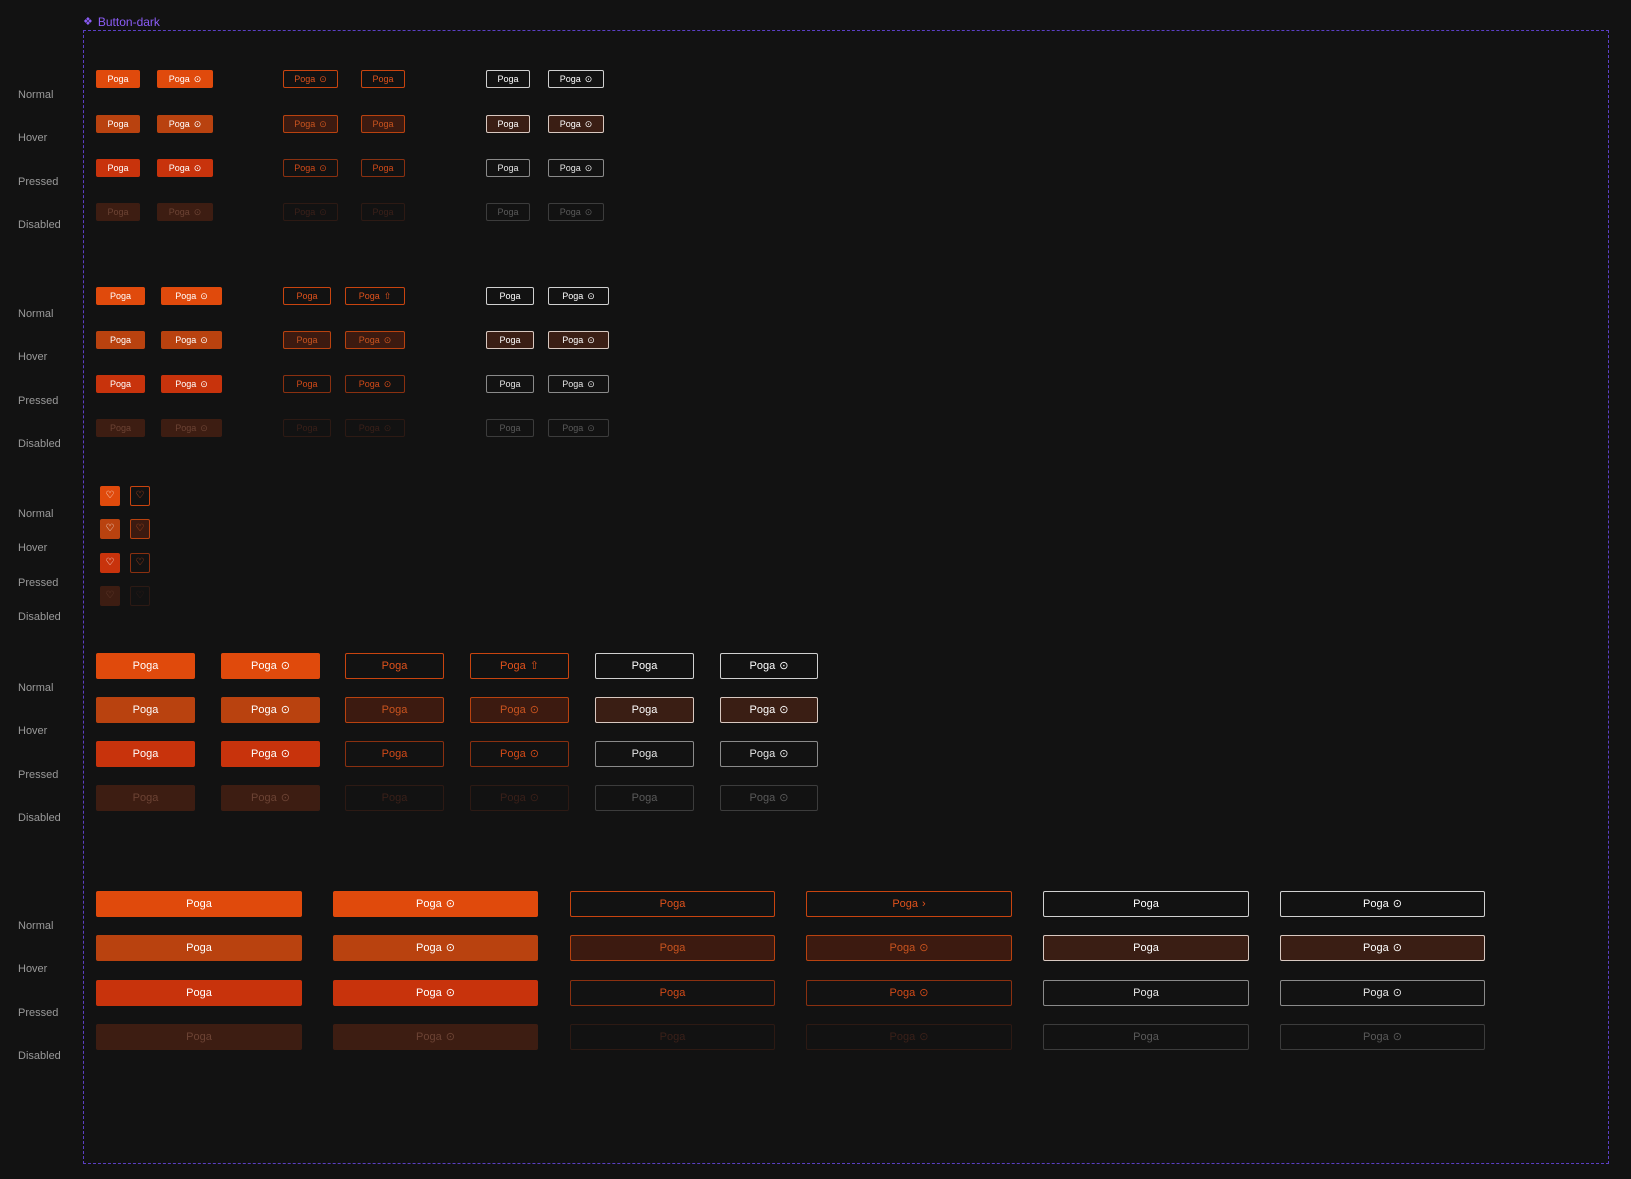 The height and width of the screenshot is (1179, 1631). What do you see at coordinates (191, 428) in the screenshot?
I see `primary-button-sm-disabled: Poga ⊙` at bounding box center [191, 428].